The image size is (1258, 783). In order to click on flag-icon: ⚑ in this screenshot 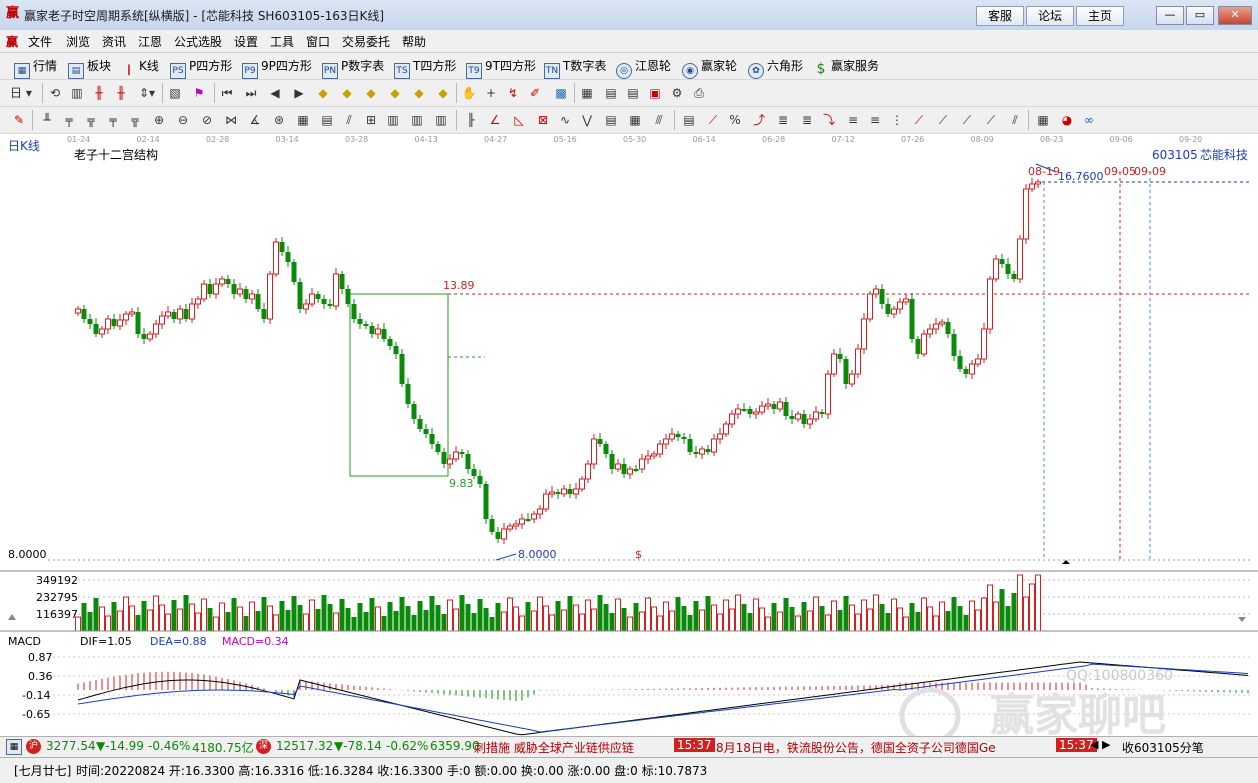, I will do `click(199, 93)`.